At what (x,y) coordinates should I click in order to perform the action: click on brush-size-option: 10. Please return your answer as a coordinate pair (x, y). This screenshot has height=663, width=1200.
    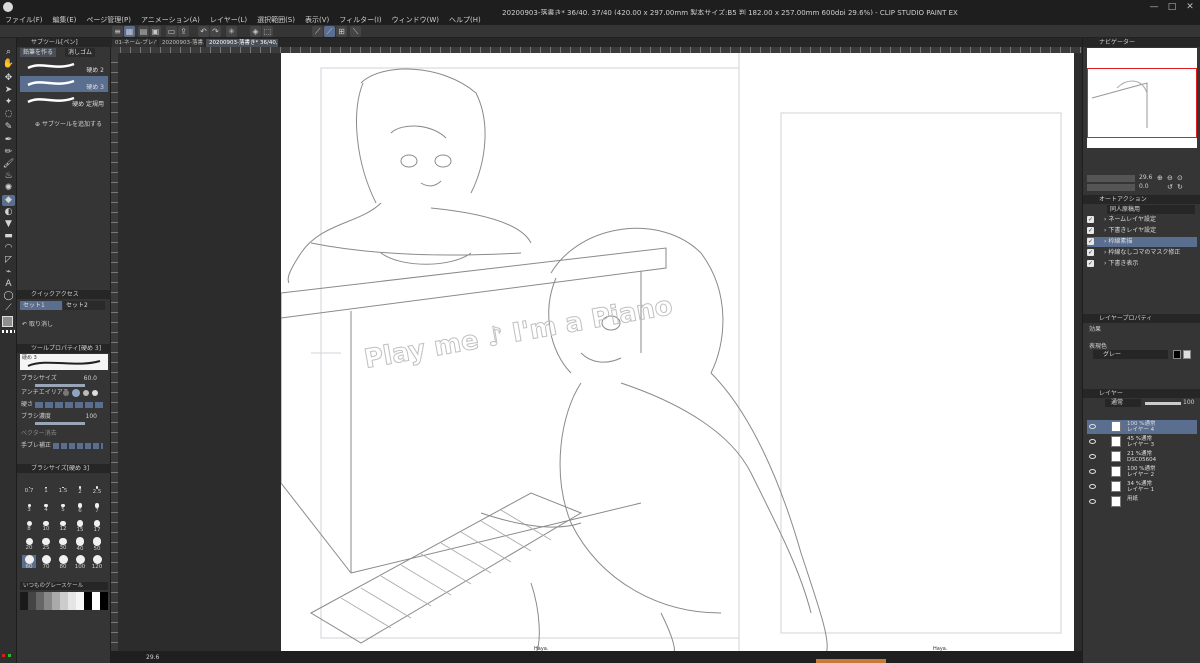
    Looking at the image, I should click on (46, 525).